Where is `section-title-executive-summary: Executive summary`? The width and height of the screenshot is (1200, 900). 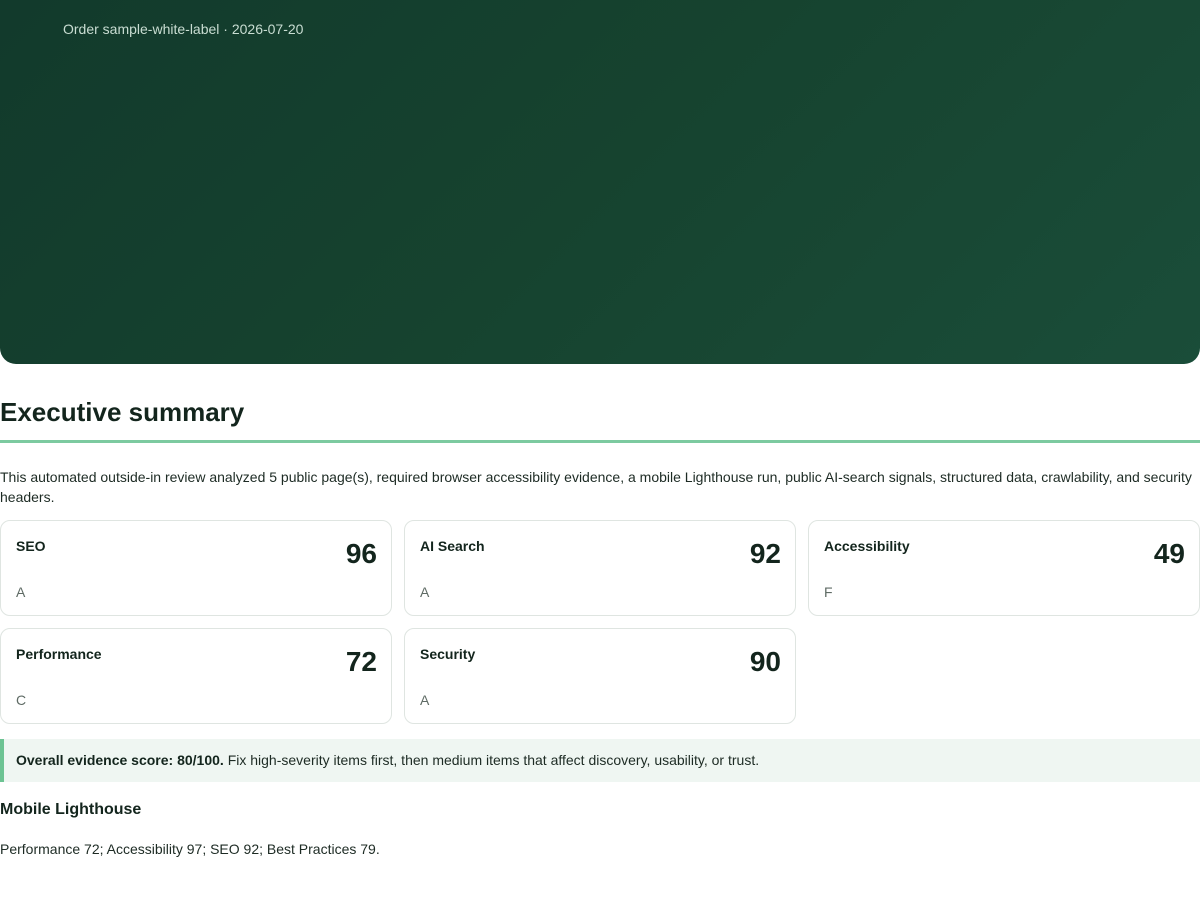
section-title-executive-summary: Executive summary is located at coordinates (122, 412).